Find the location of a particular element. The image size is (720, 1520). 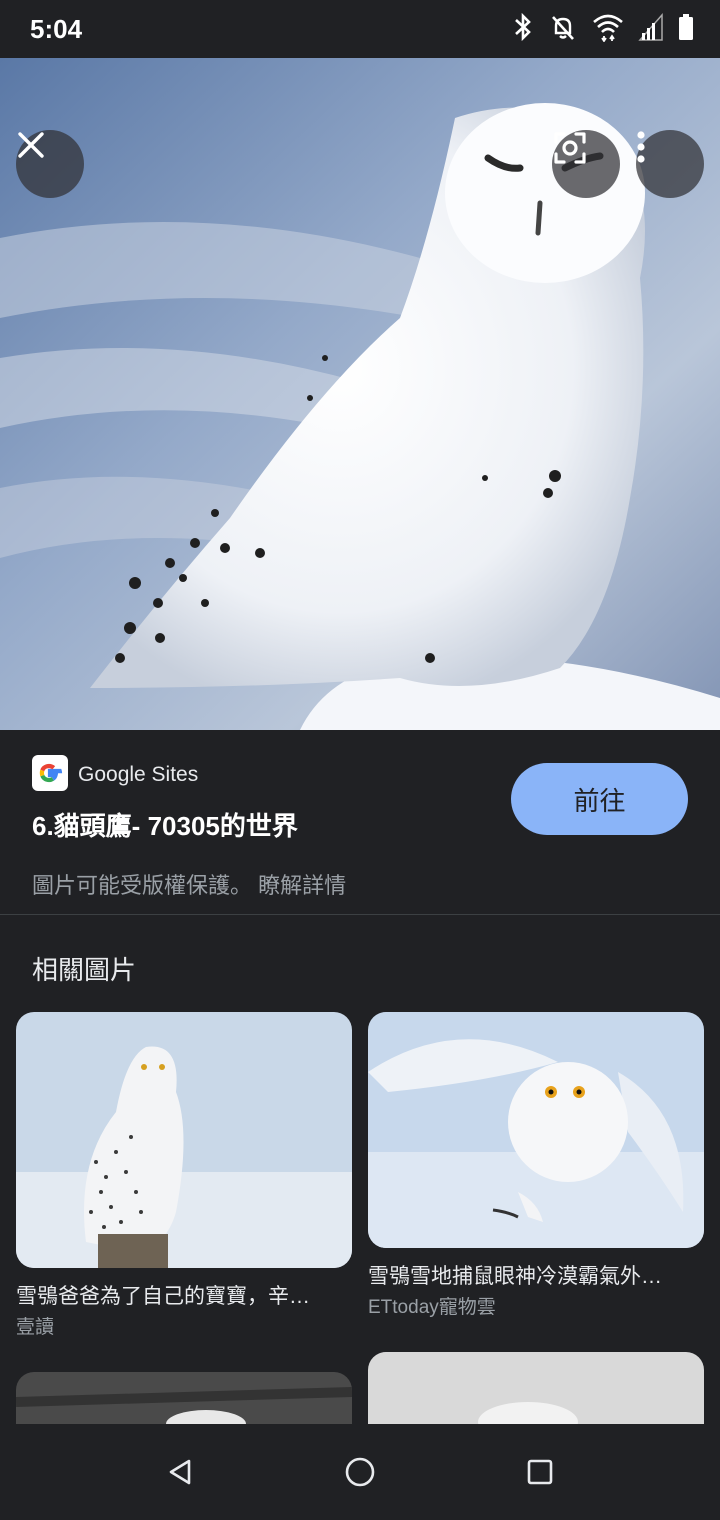

google-lens-icon is located at coordinates (570, 148).